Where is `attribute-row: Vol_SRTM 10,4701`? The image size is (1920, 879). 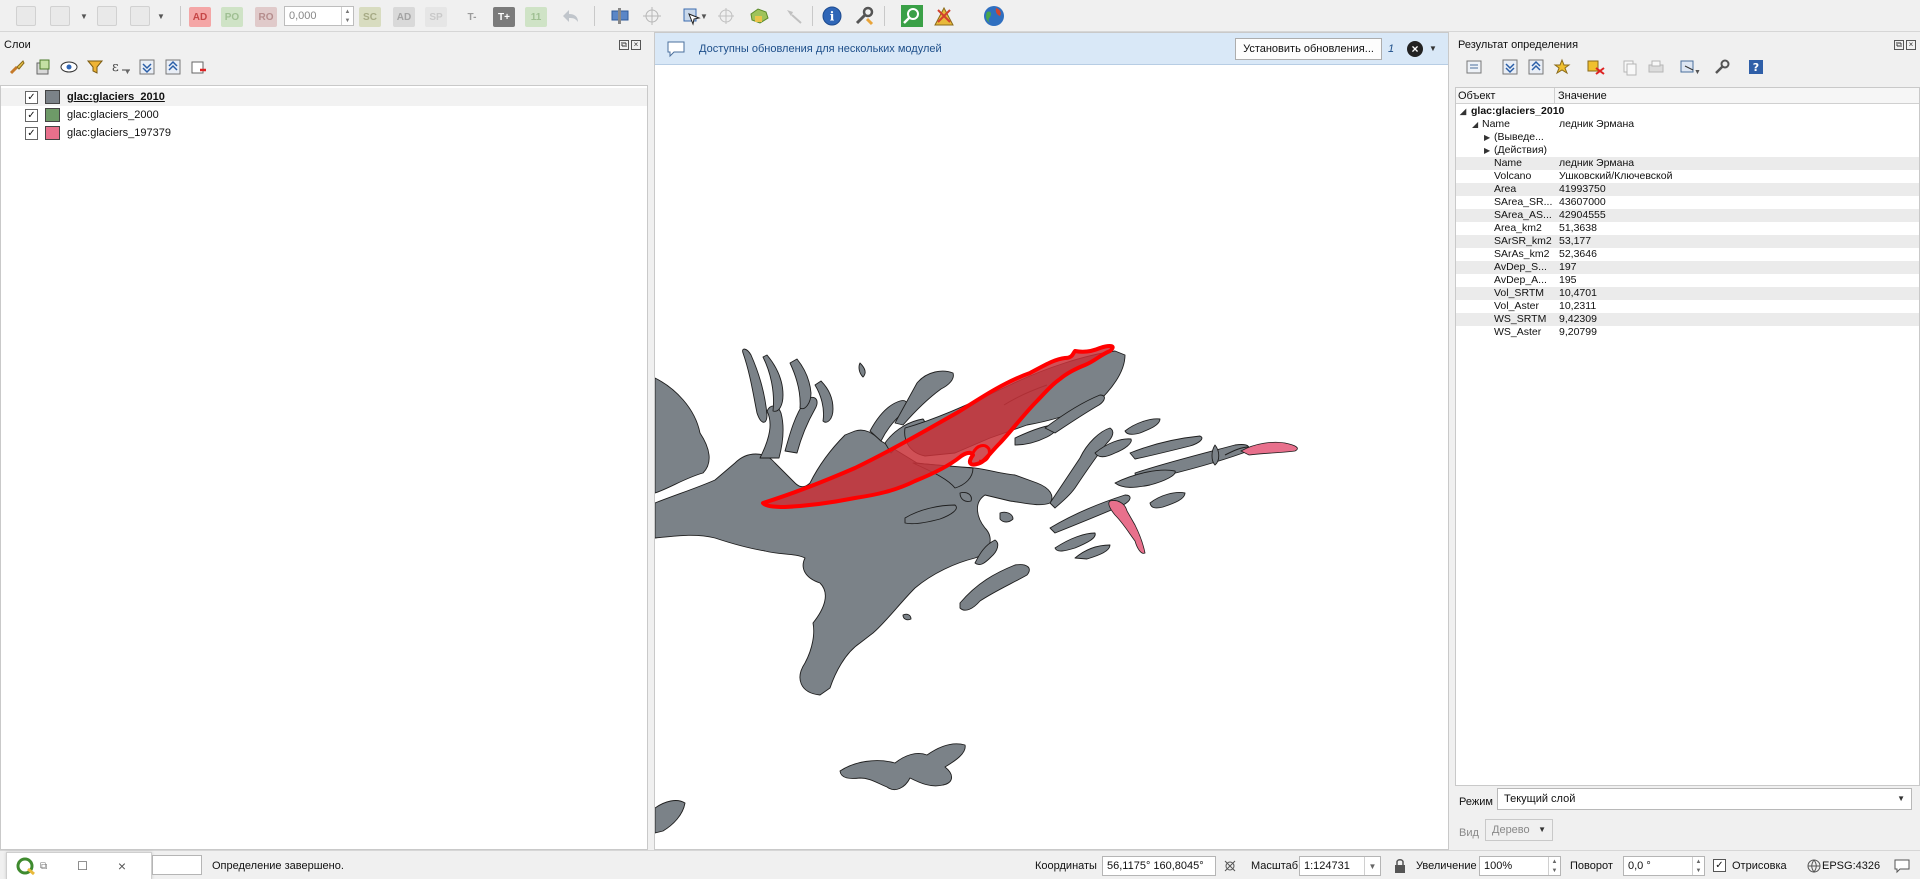
attribute-row: Vol_SRTM 10,4701 is located at coordinates (1687, 293).